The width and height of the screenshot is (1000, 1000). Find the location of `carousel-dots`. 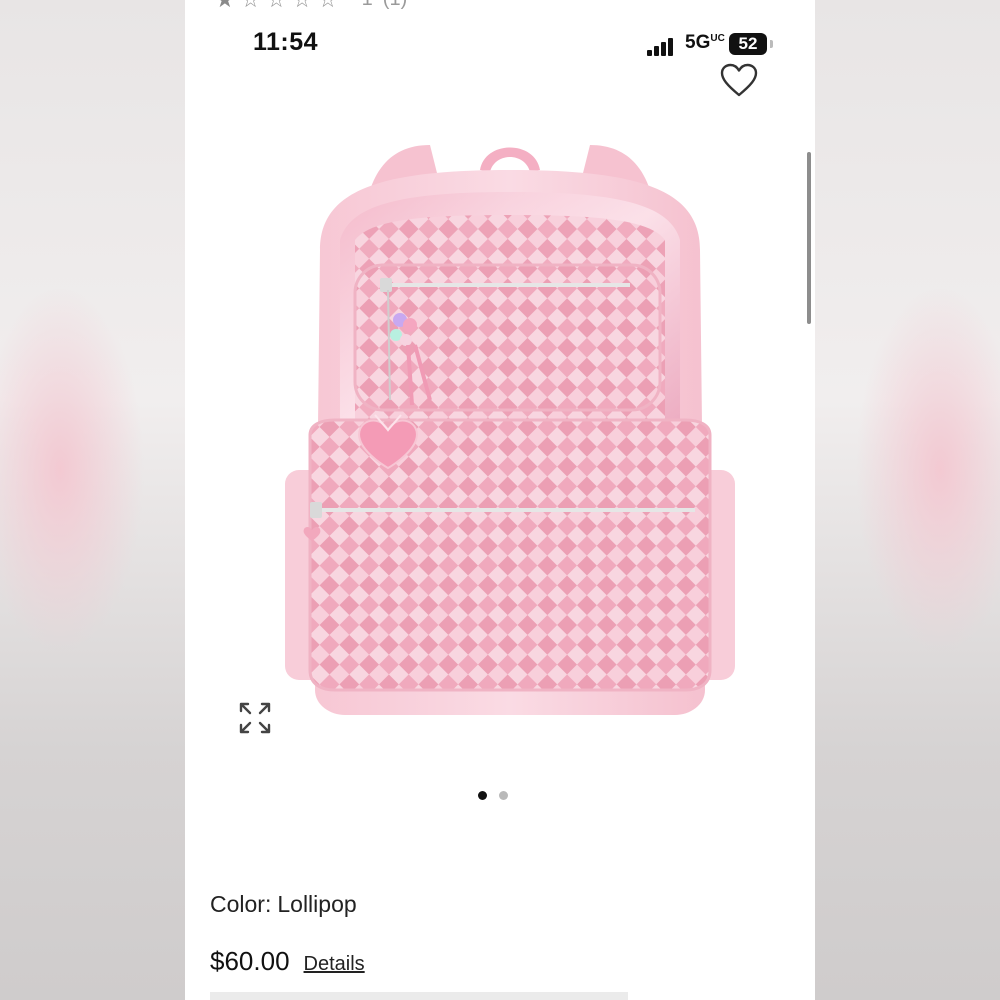

carousel-dots is located at coordinates (493, 795).